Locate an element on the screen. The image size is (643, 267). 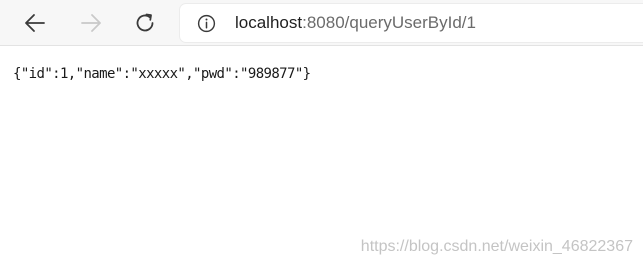
info-circle-icon is located at coordinates (206, 23).